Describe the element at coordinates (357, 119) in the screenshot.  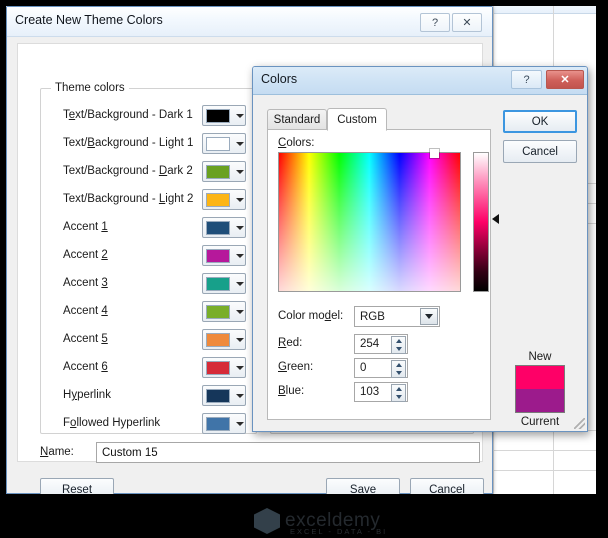
I see `tab-custom: Custom` at that location.